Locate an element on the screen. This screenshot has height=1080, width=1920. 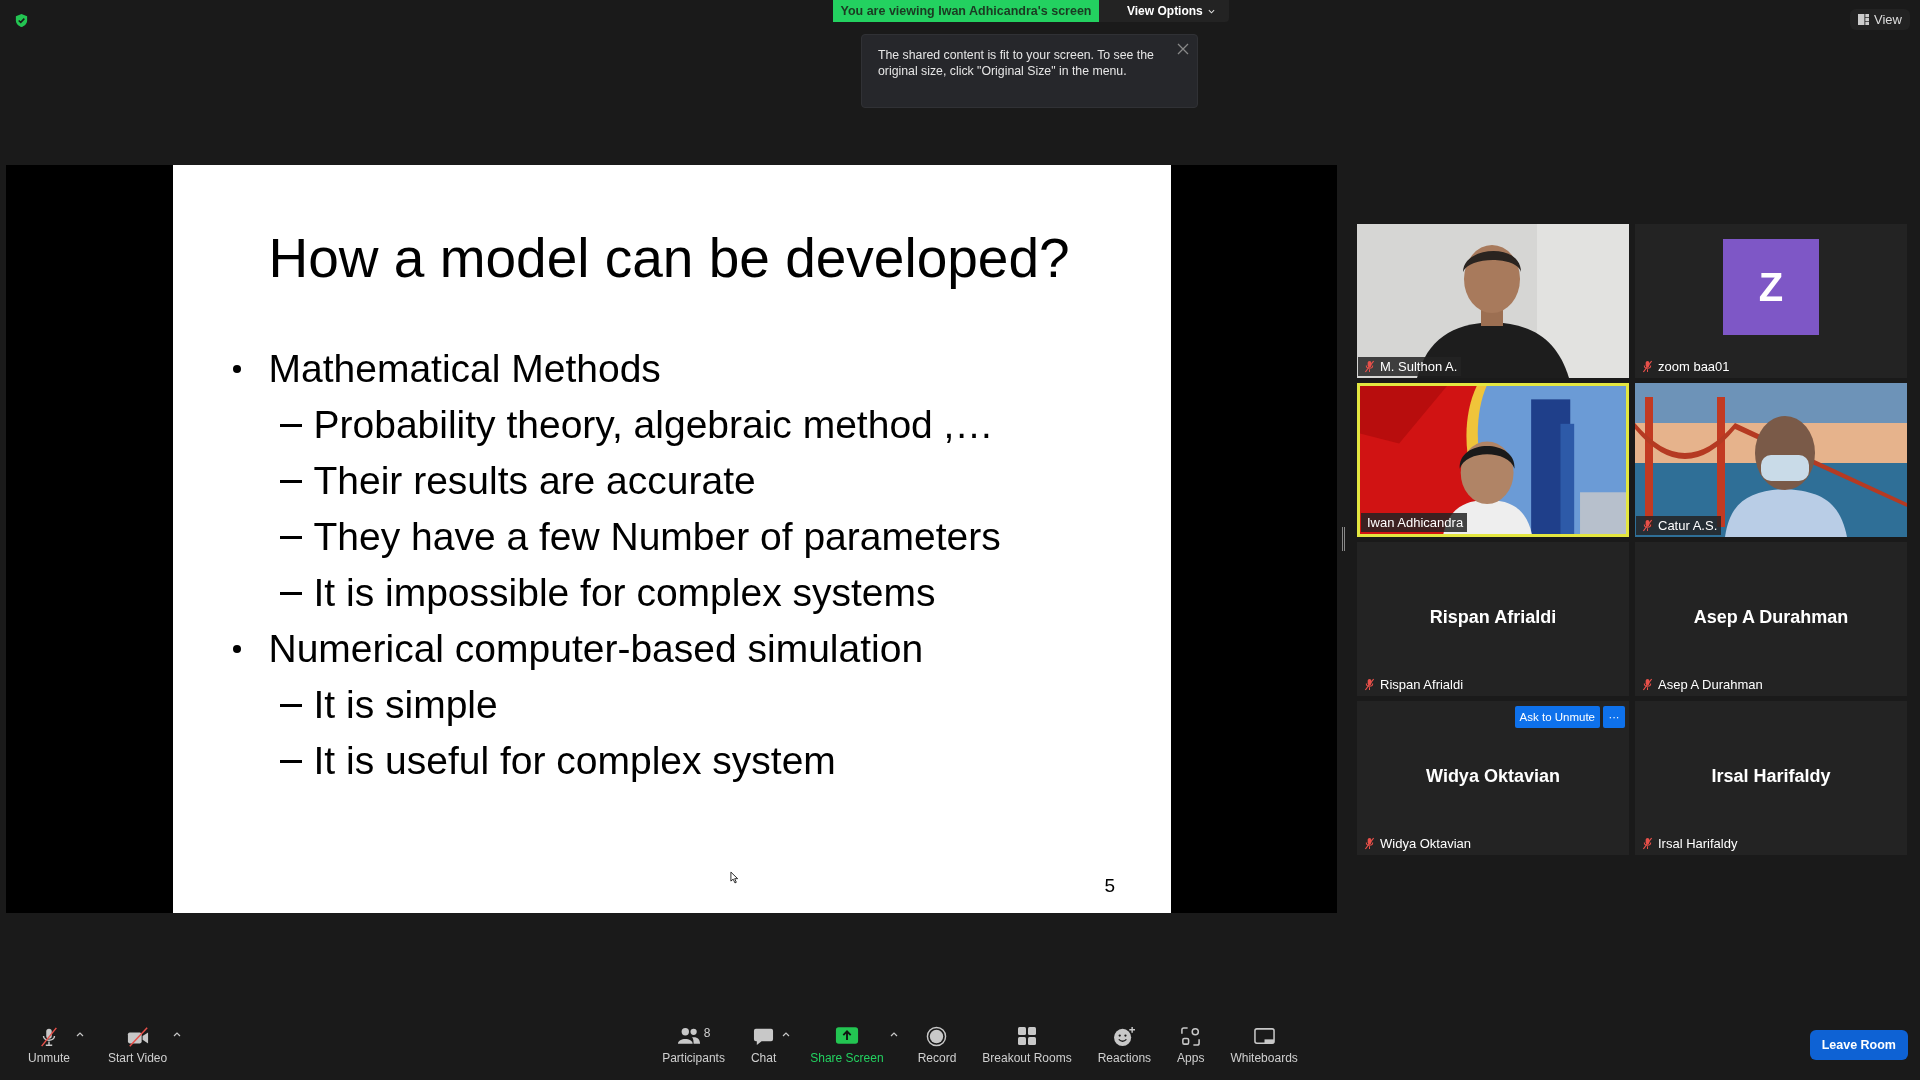
slide-title: How a model can be developed? is located at coordinates (669, 258).